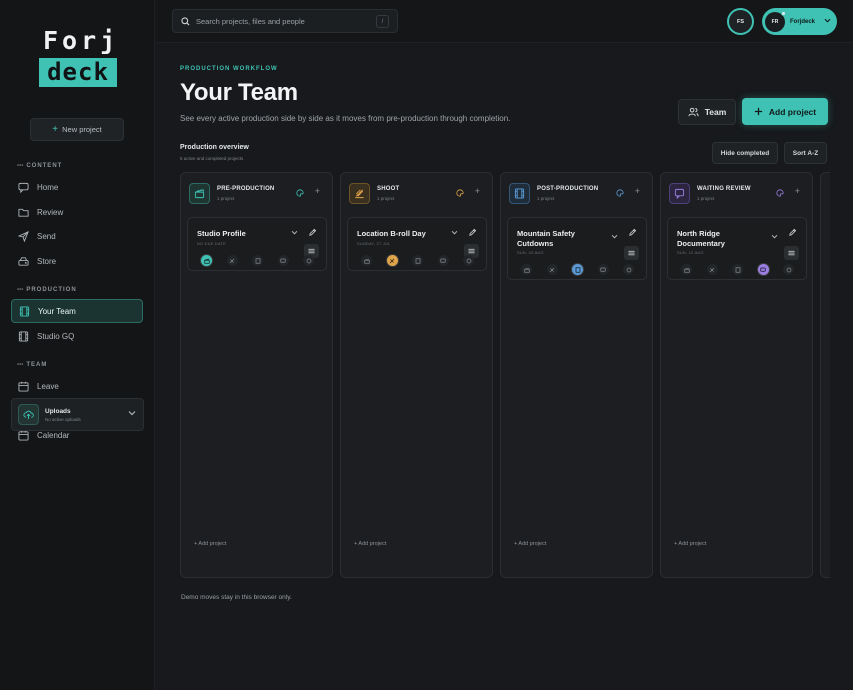  Describe the element at coordinates (23, 261) in the screenshot. I see `storage-icon` at that location.